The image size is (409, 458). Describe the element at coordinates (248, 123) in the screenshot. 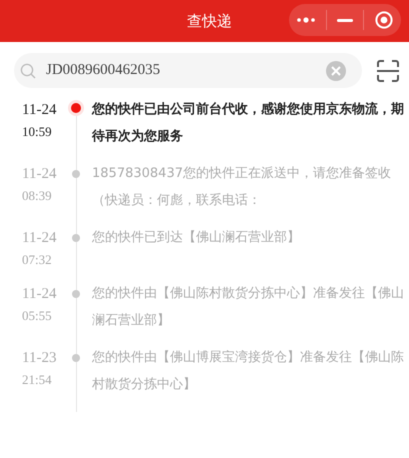

I see `event-text: 您的快件已由公司前台代收，感谢您使用京东物流，期待再次为您服务` at that location.